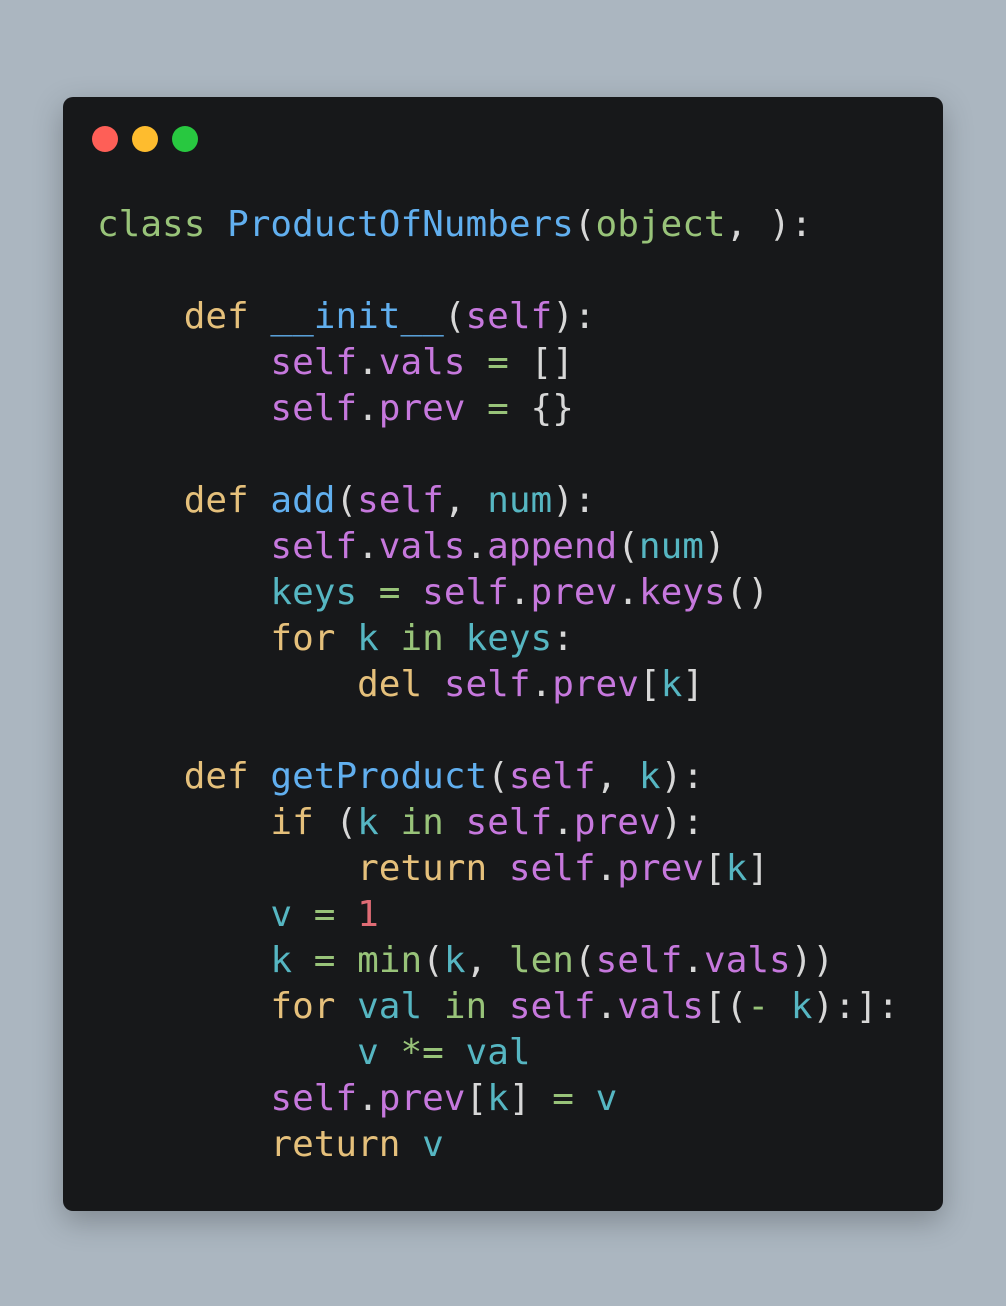 Image resolution: width=1006 pixels, height=1306 pixels. Describe the element at coordinates (498, 777) in the screenshot. I see `code-line: def getProduct(self, k):` at that location.